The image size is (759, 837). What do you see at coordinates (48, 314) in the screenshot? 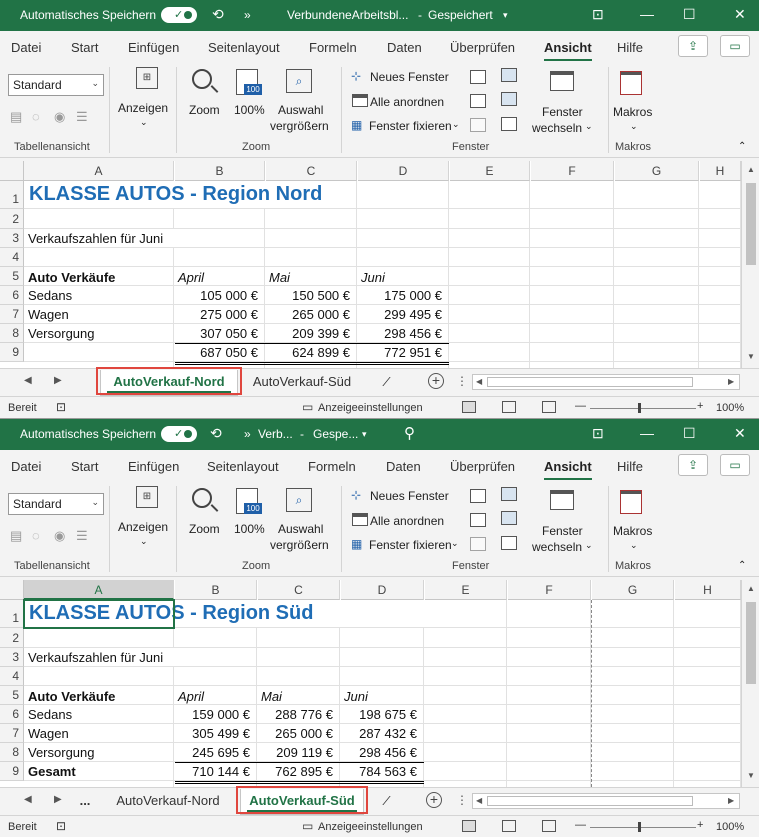
I see `row-label-cell: Wagen` at bounding box center [48, 314].